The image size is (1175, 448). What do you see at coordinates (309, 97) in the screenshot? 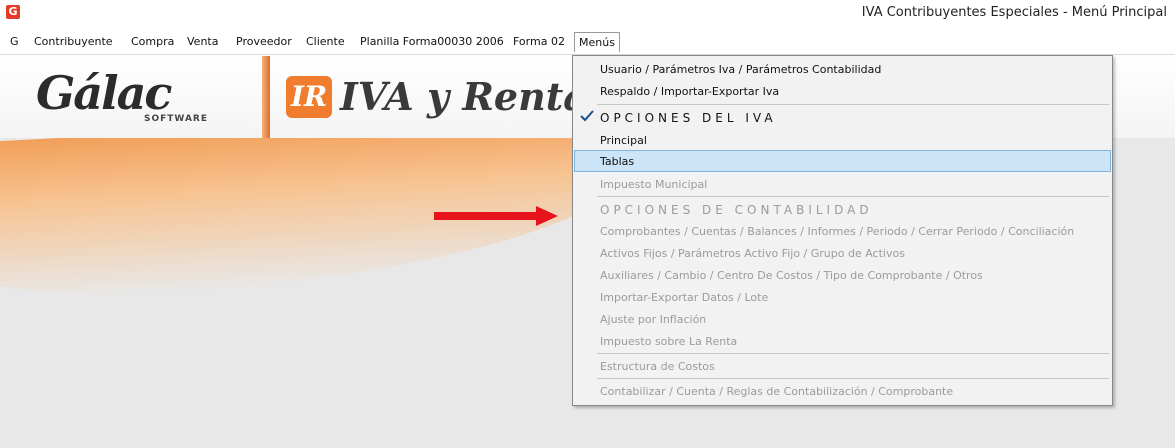
I see `ir-badge-icon: IR` at bounding box center [309, 97].